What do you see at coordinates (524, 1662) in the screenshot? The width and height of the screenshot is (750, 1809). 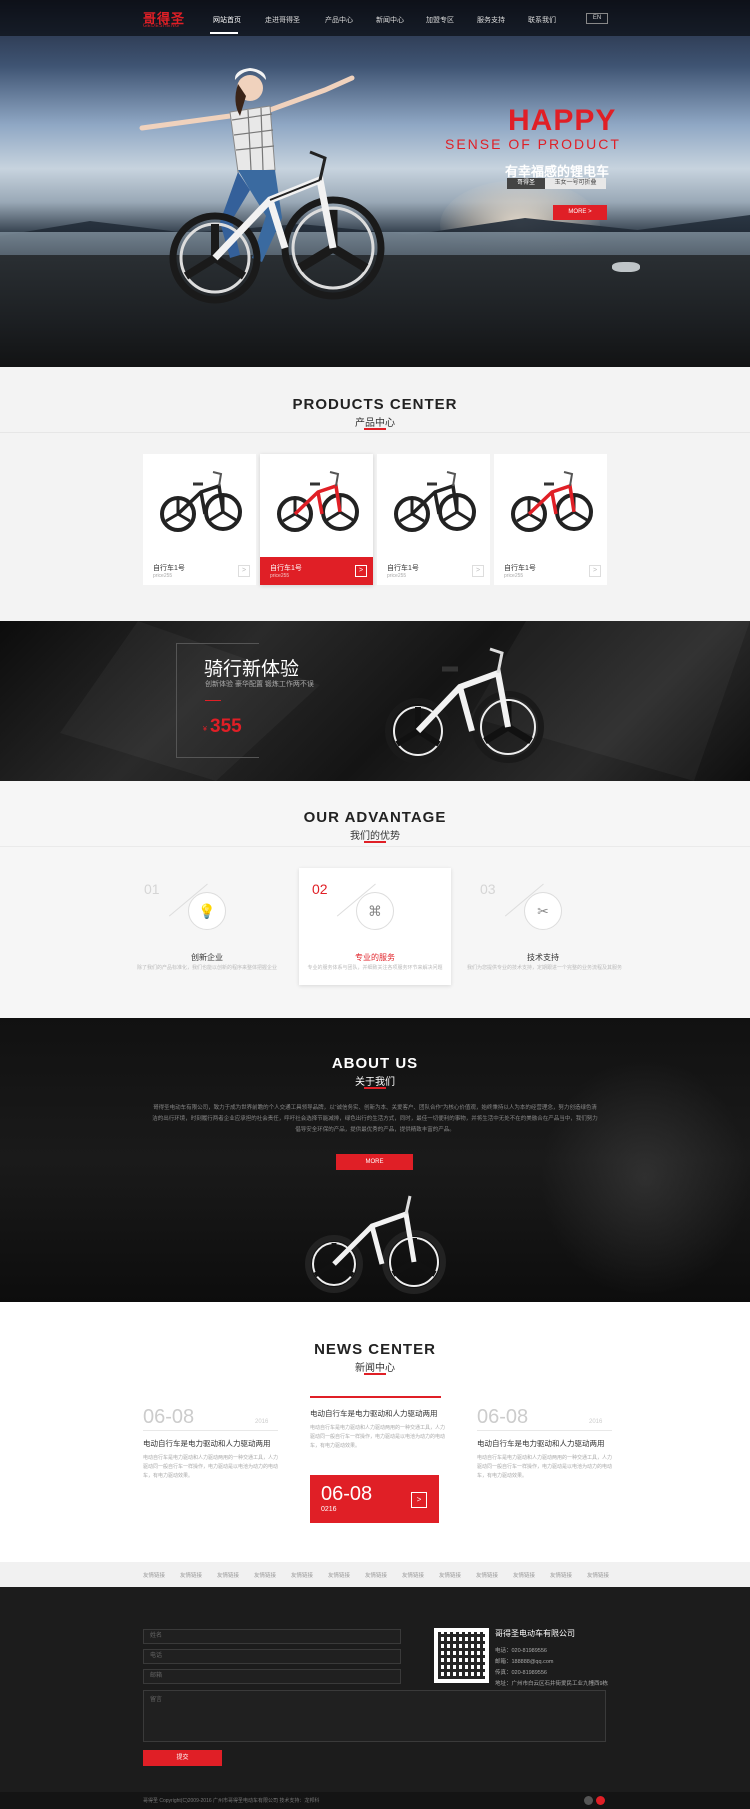 I see `company-email: 邮箱：188888@qq.com` at bounding box center [524, 1662].